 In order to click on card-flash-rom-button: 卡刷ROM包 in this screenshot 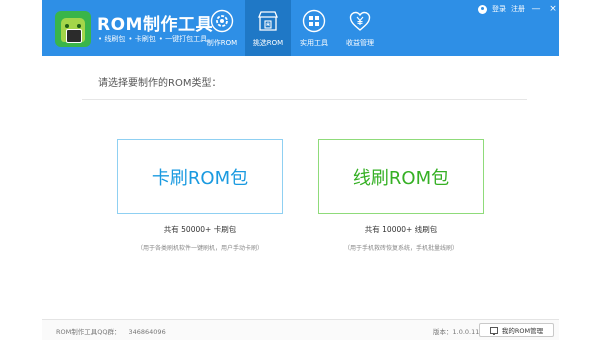, I will do `click(200, 176)`.